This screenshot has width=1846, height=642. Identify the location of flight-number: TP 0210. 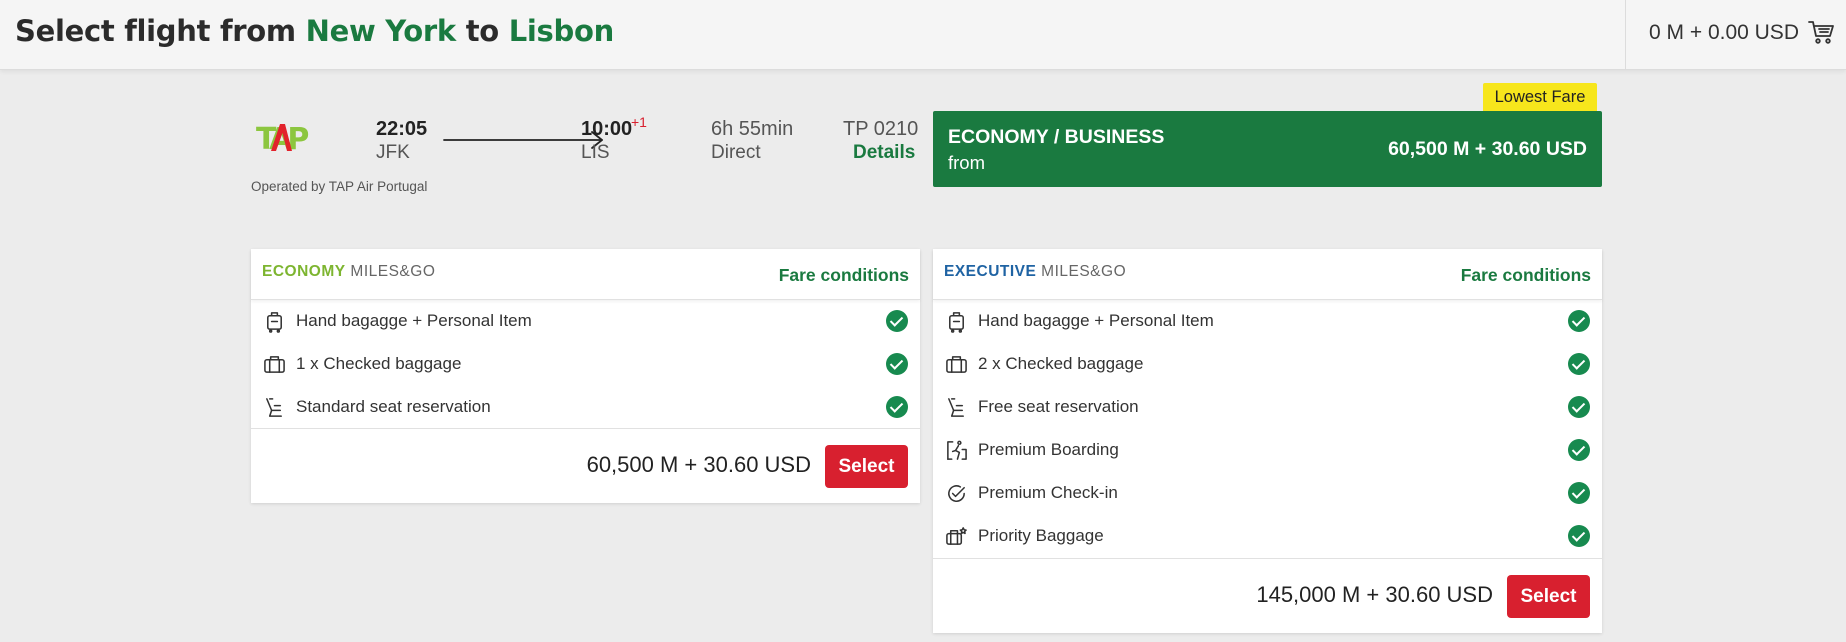
(881, 129).